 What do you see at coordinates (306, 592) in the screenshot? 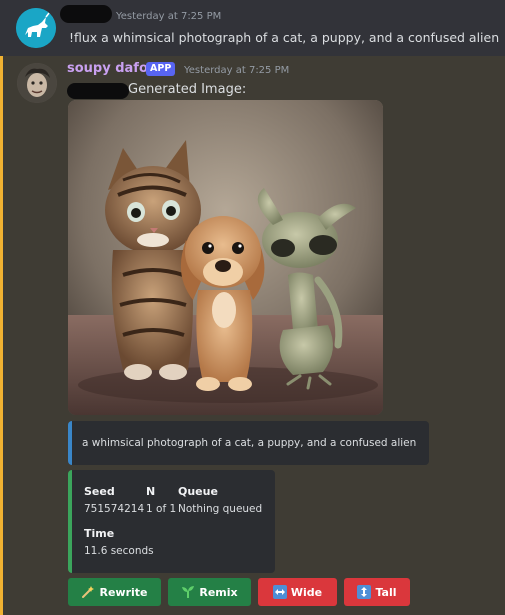
I see `wide-label: Wide` at bounding box center [306, 592].